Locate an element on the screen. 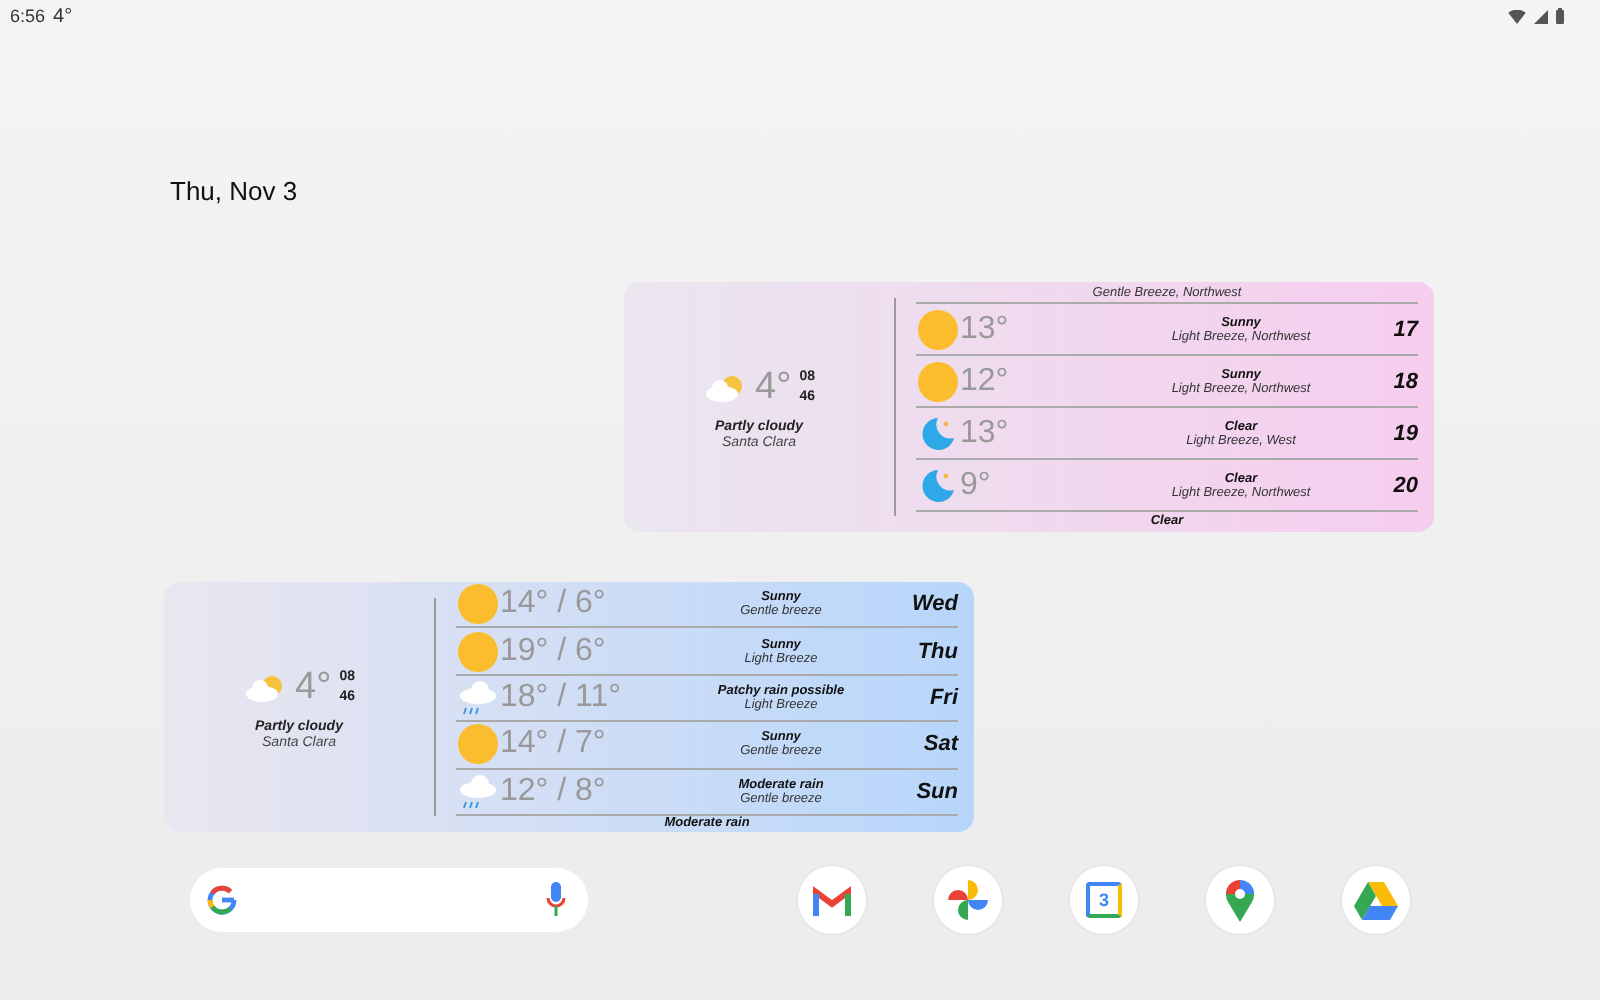 Image resolution: width=1600 pixels, height=1000 pixels. map-pin-icon is located at coordinates (1240, 900).